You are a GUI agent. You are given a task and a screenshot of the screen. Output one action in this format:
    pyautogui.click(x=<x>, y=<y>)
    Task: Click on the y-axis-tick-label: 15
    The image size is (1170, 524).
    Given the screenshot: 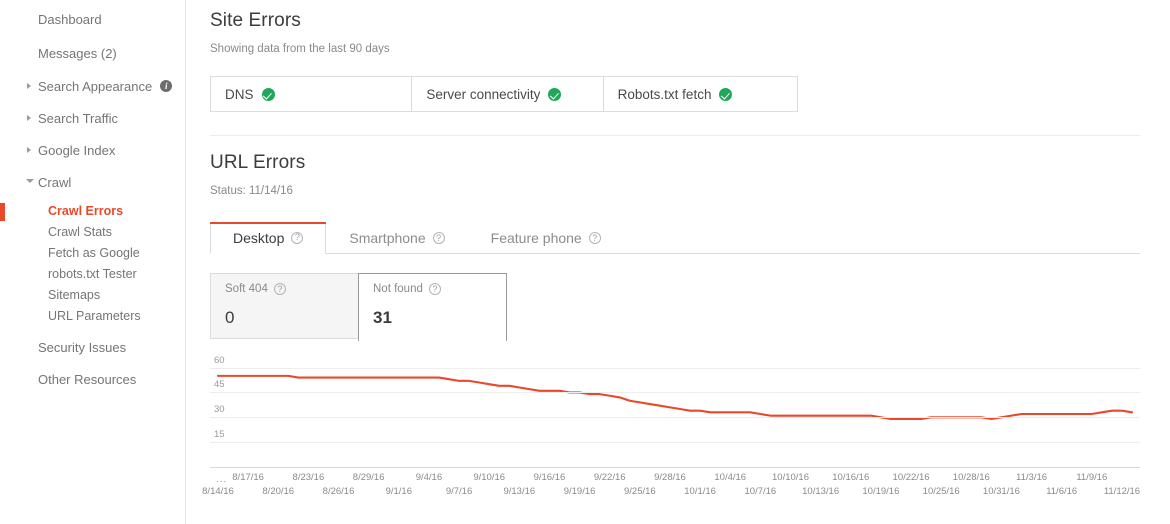 What is the action you would take?
    pyautogui.click(x=219, y=435)
    